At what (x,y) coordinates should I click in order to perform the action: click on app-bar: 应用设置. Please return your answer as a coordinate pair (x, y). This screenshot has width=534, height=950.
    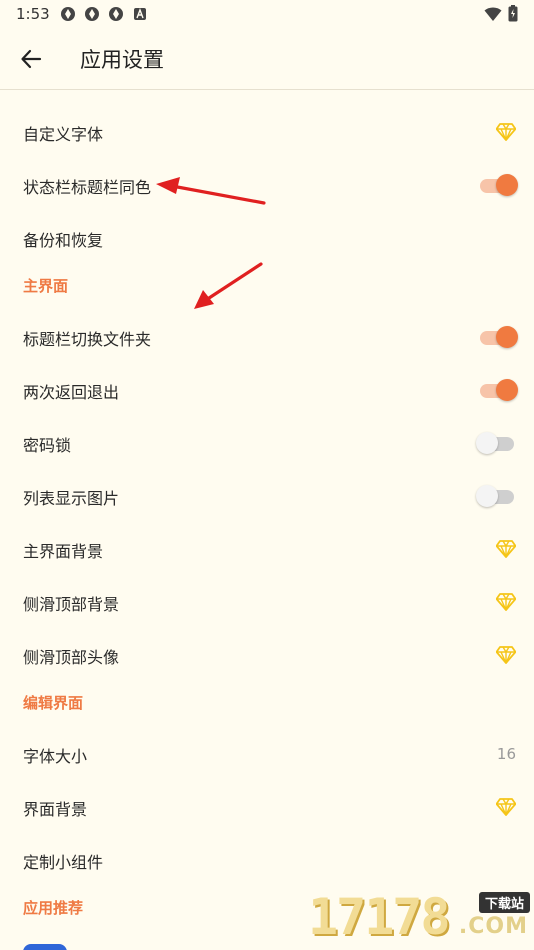
    Looking at the image, I should click on (267, 59).